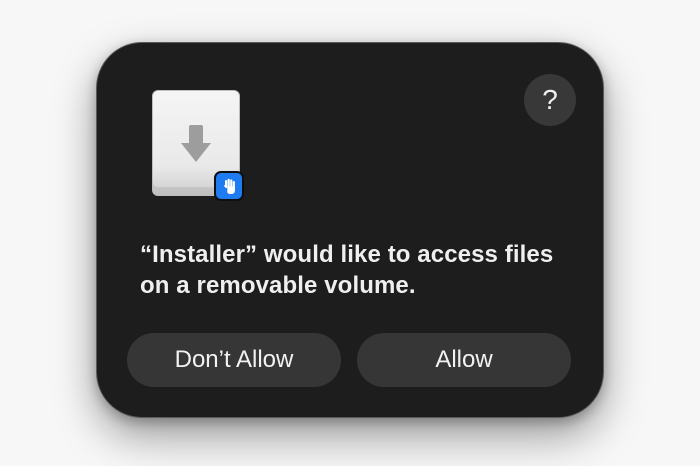 This screenshot has width=700, height=466. Describe the element at coordinates (229, 186) in the screenshot. I see `privacy-hand-icon` at that location.